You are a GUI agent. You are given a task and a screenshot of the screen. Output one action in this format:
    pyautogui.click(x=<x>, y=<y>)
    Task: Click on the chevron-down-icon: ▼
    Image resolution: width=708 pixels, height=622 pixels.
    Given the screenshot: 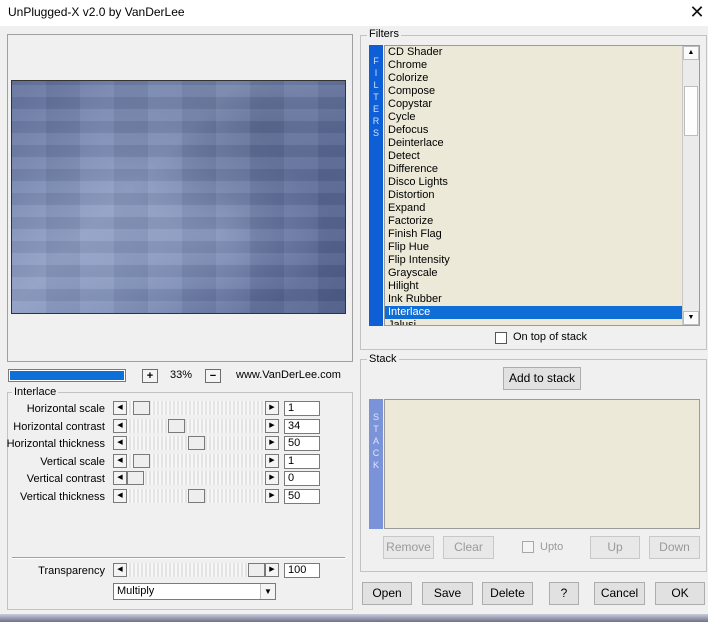 What is the action you would take?
    pyautogui.click(x=267, y=591)
    